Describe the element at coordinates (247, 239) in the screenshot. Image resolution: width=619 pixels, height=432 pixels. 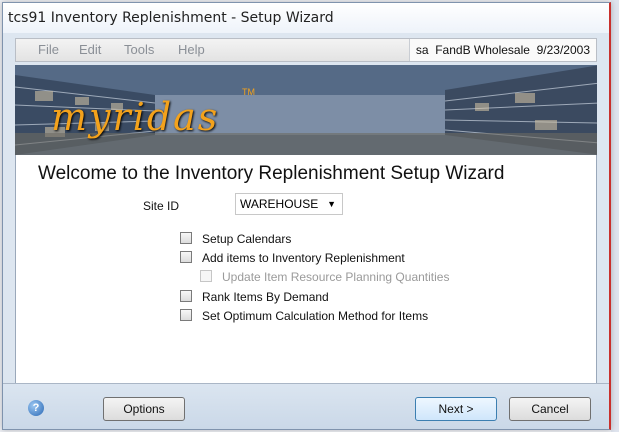
I see `setup-calendars-label: Setup Calendars` at that location.